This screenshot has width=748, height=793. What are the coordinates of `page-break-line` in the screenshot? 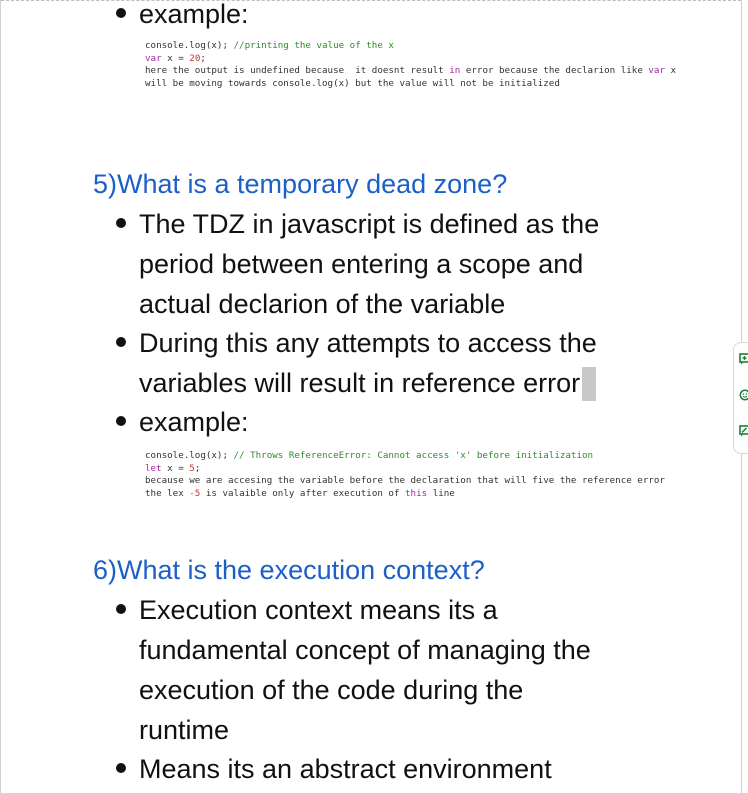 It's located at (371, 0).